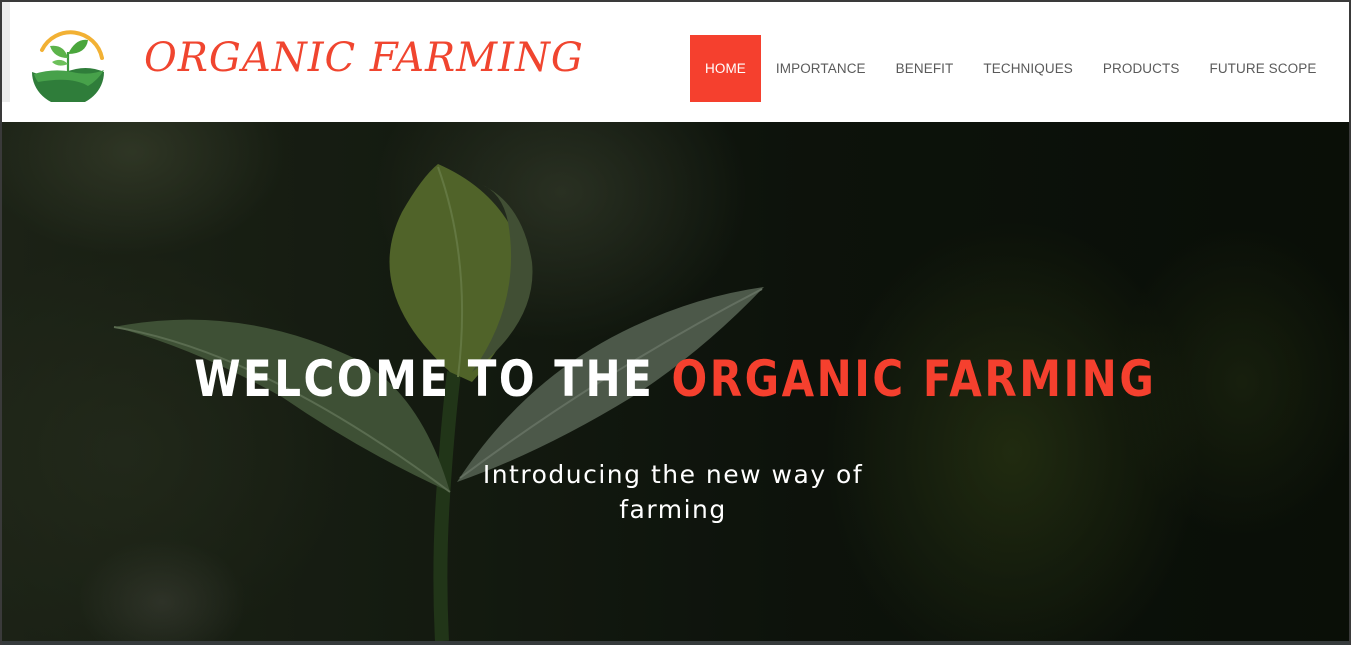 Image resolution: width=1351 pixels, height=645 pixels. Describe the element at coordinates (725, 68) in the screenshot. I see `nav-item-home: HOME` at that location.